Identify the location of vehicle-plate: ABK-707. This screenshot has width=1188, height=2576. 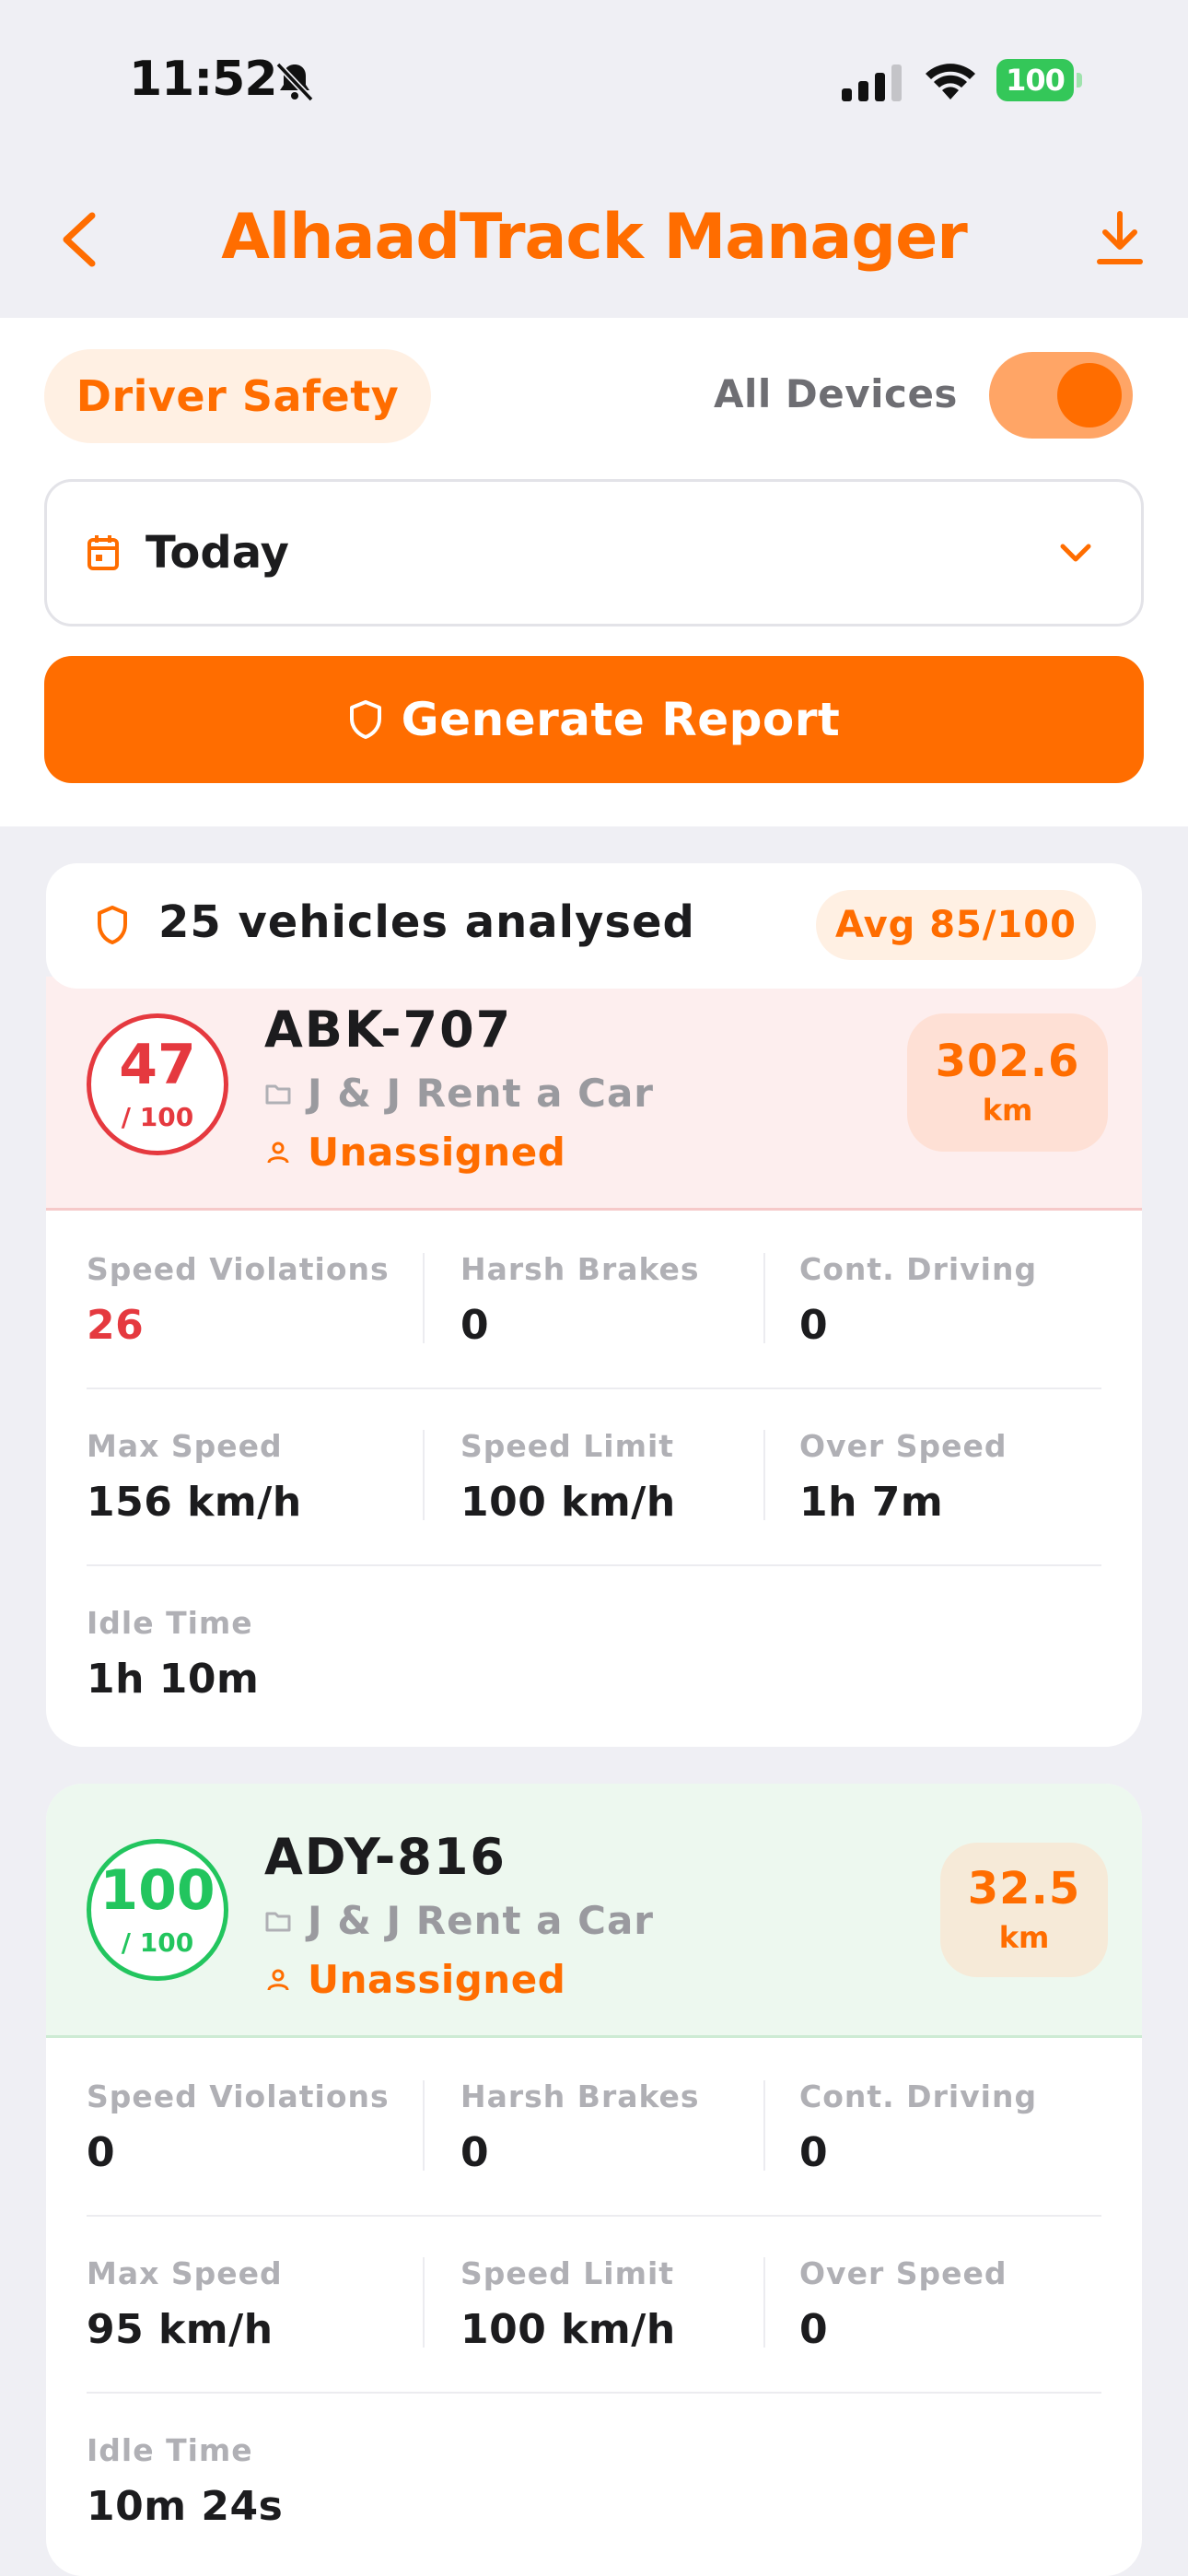
(388, 1030).